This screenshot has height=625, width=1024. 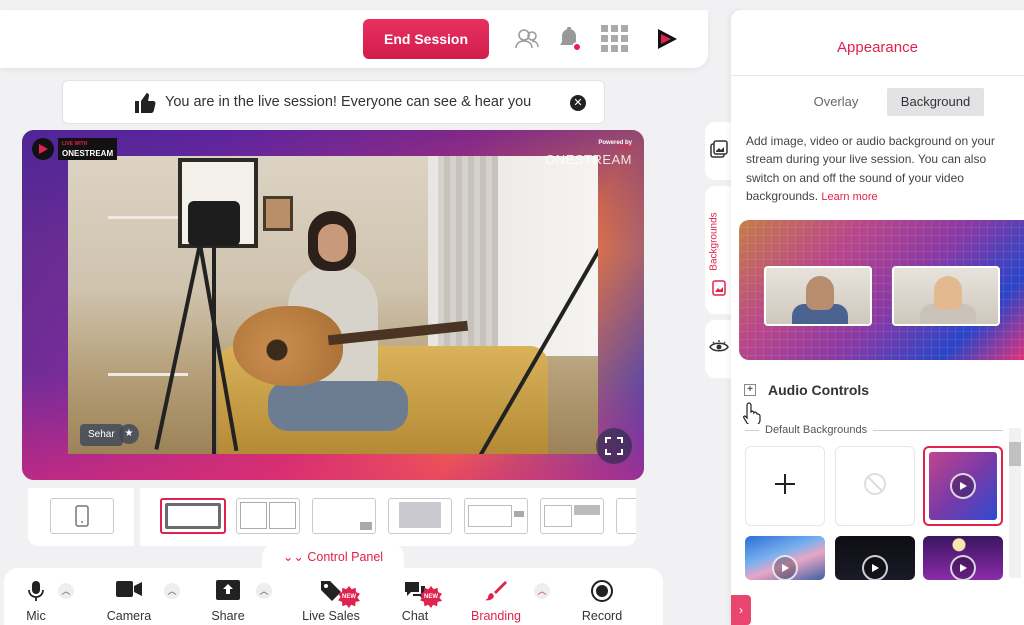 I want to click on stage-brand-badge: LIVE WITH ONESTREAM, so click(x=75, y=149).